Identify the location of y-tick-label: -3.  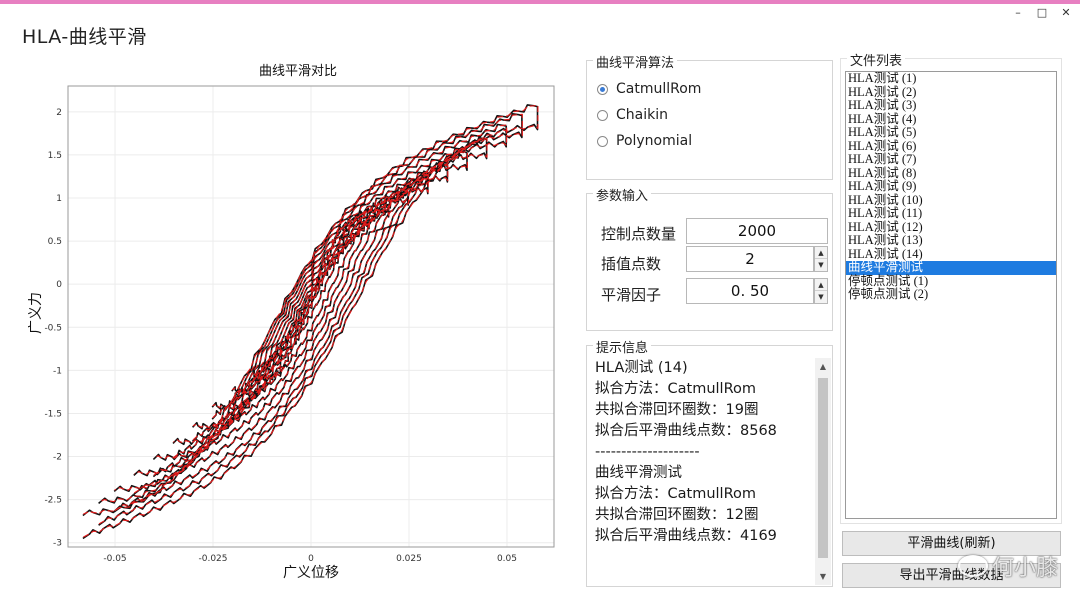
(57, 544).